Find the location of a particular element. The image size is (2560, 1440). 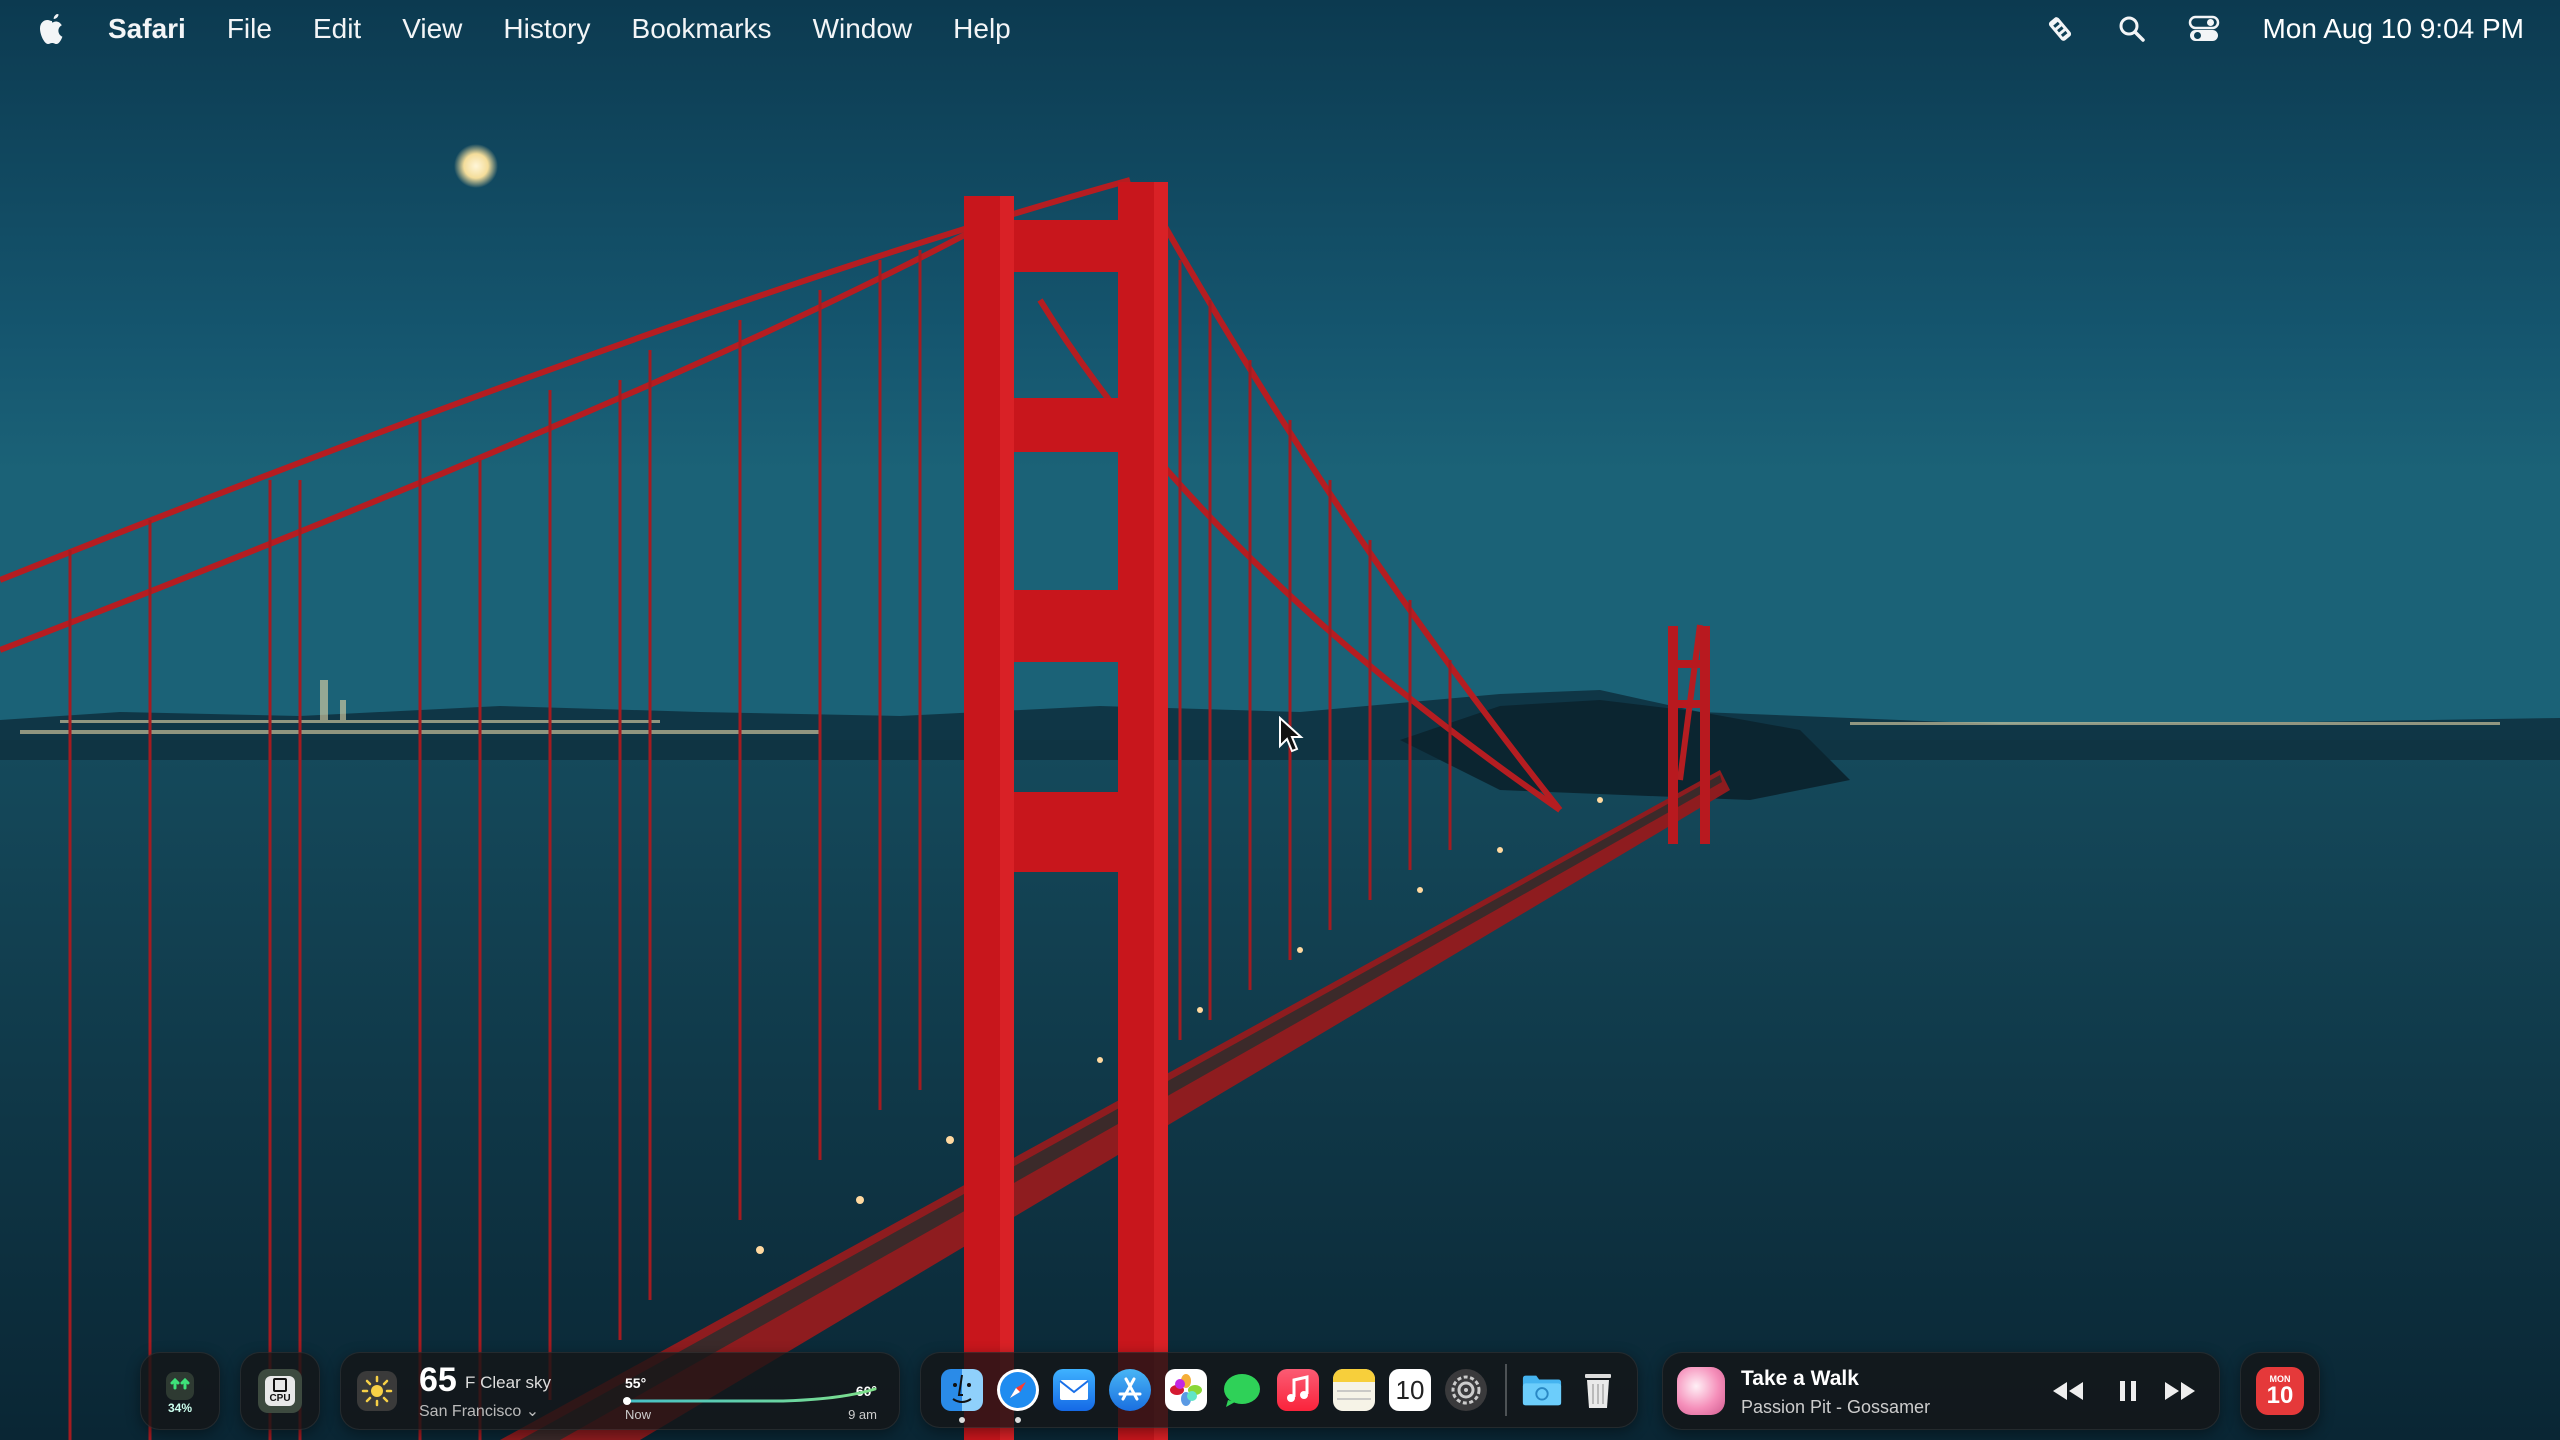

dock: 10 is located at coordinates (1279, 1390).